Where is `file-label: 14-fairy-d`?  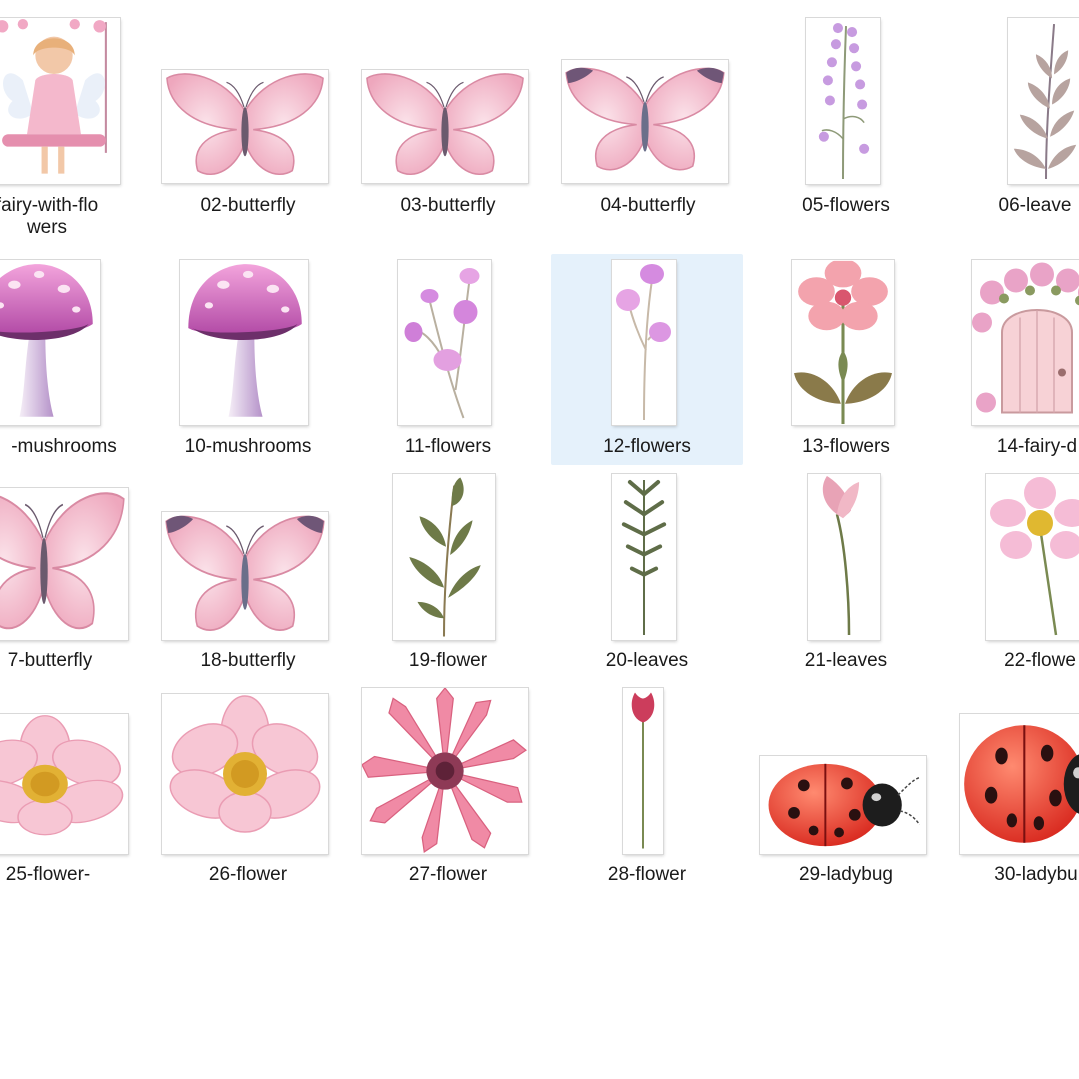
file-label: 14-fairy-d is located at coordinates (1037, 446).